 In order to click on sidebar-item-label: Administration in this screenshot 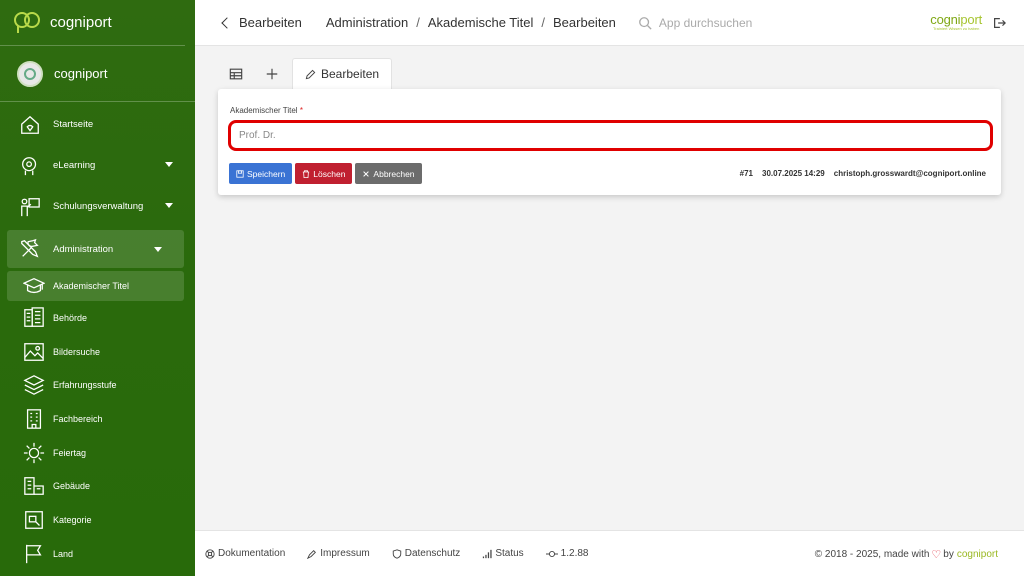, I will do `click(83, 249)`.